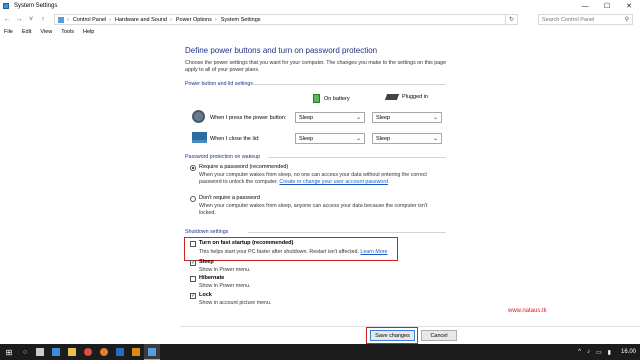 This screenshot has height=360, width=640. What do you see at coordinates (235, 303) in the screenshot?
I see `lock-desc: Show in account picture menu.` at bounding box center [235, 303].